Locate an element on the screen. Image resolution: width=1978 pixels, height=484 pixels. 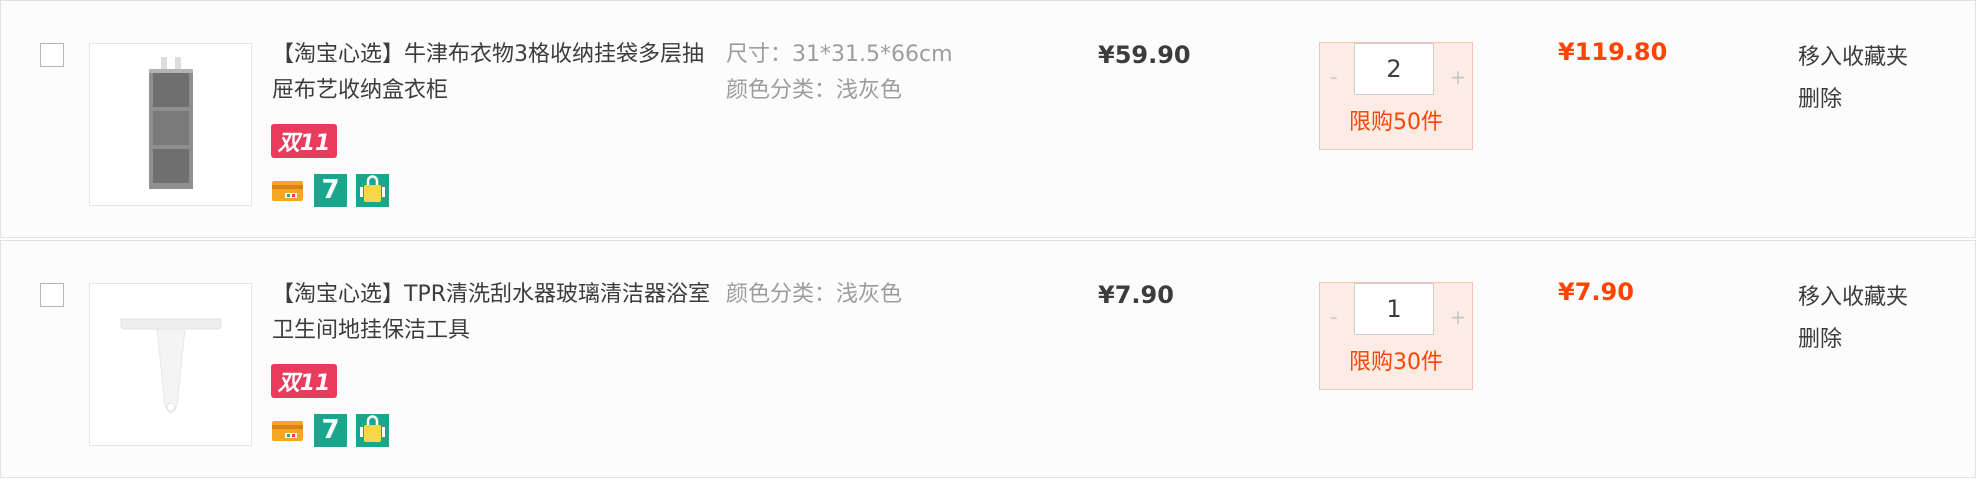
item-subtotal: ¥119.80 is located at coordinates (1613, 52).